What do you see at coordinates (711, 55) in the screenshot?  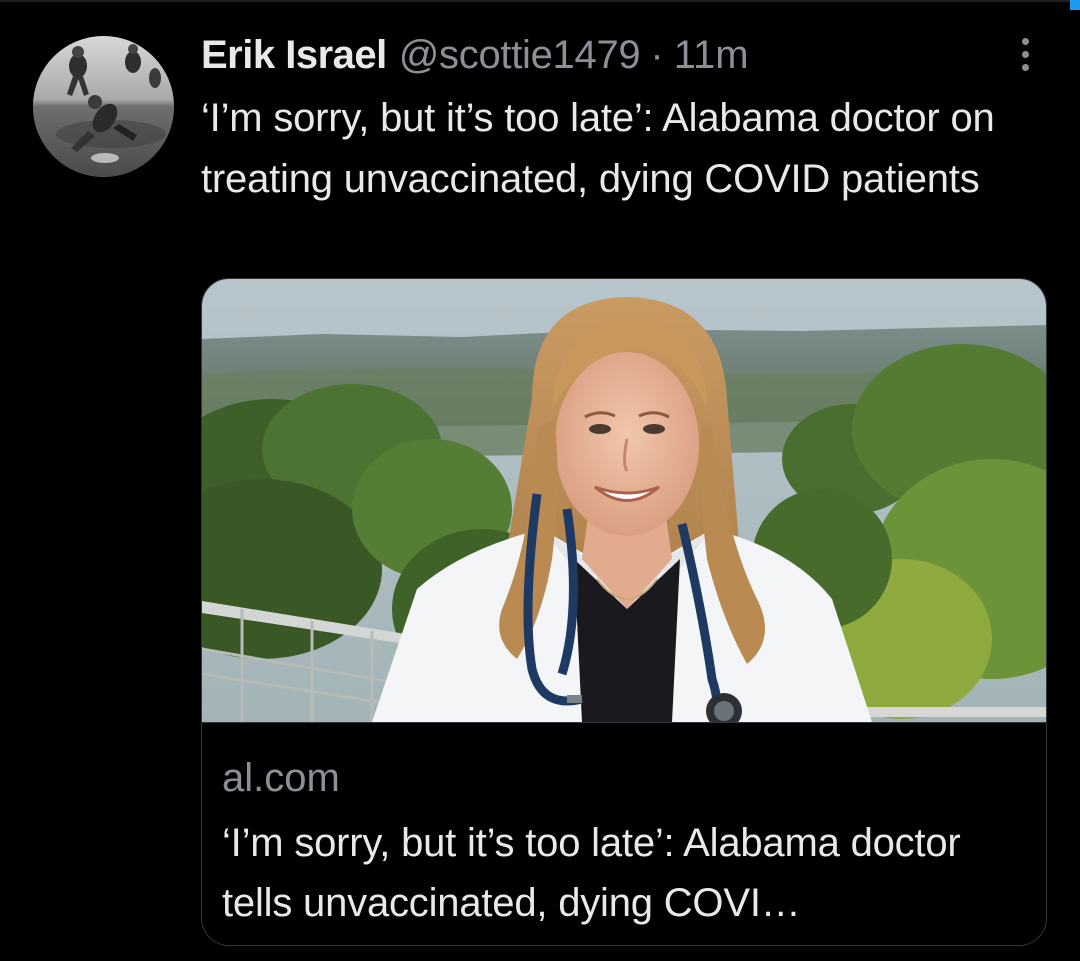 I see `tweet-timestamp: 11m` at bounding box center [711, 55].